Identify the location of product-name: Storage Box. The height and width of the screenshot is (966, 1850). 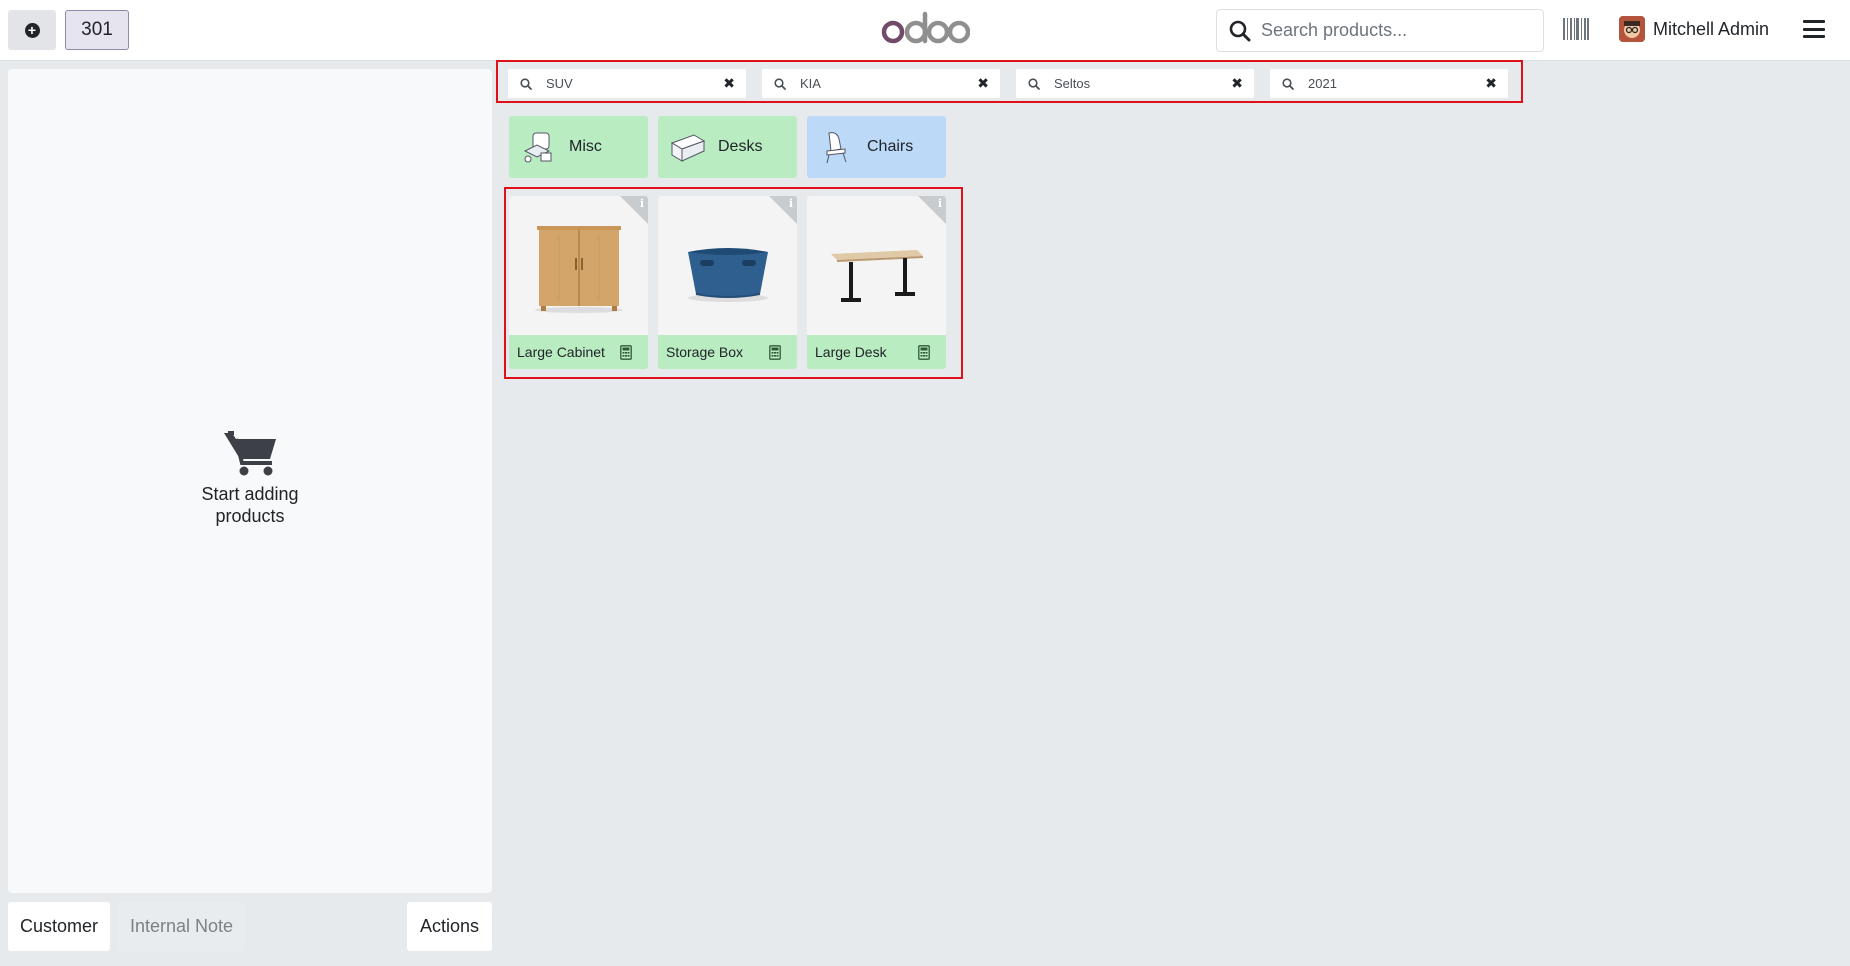
(705, 352).